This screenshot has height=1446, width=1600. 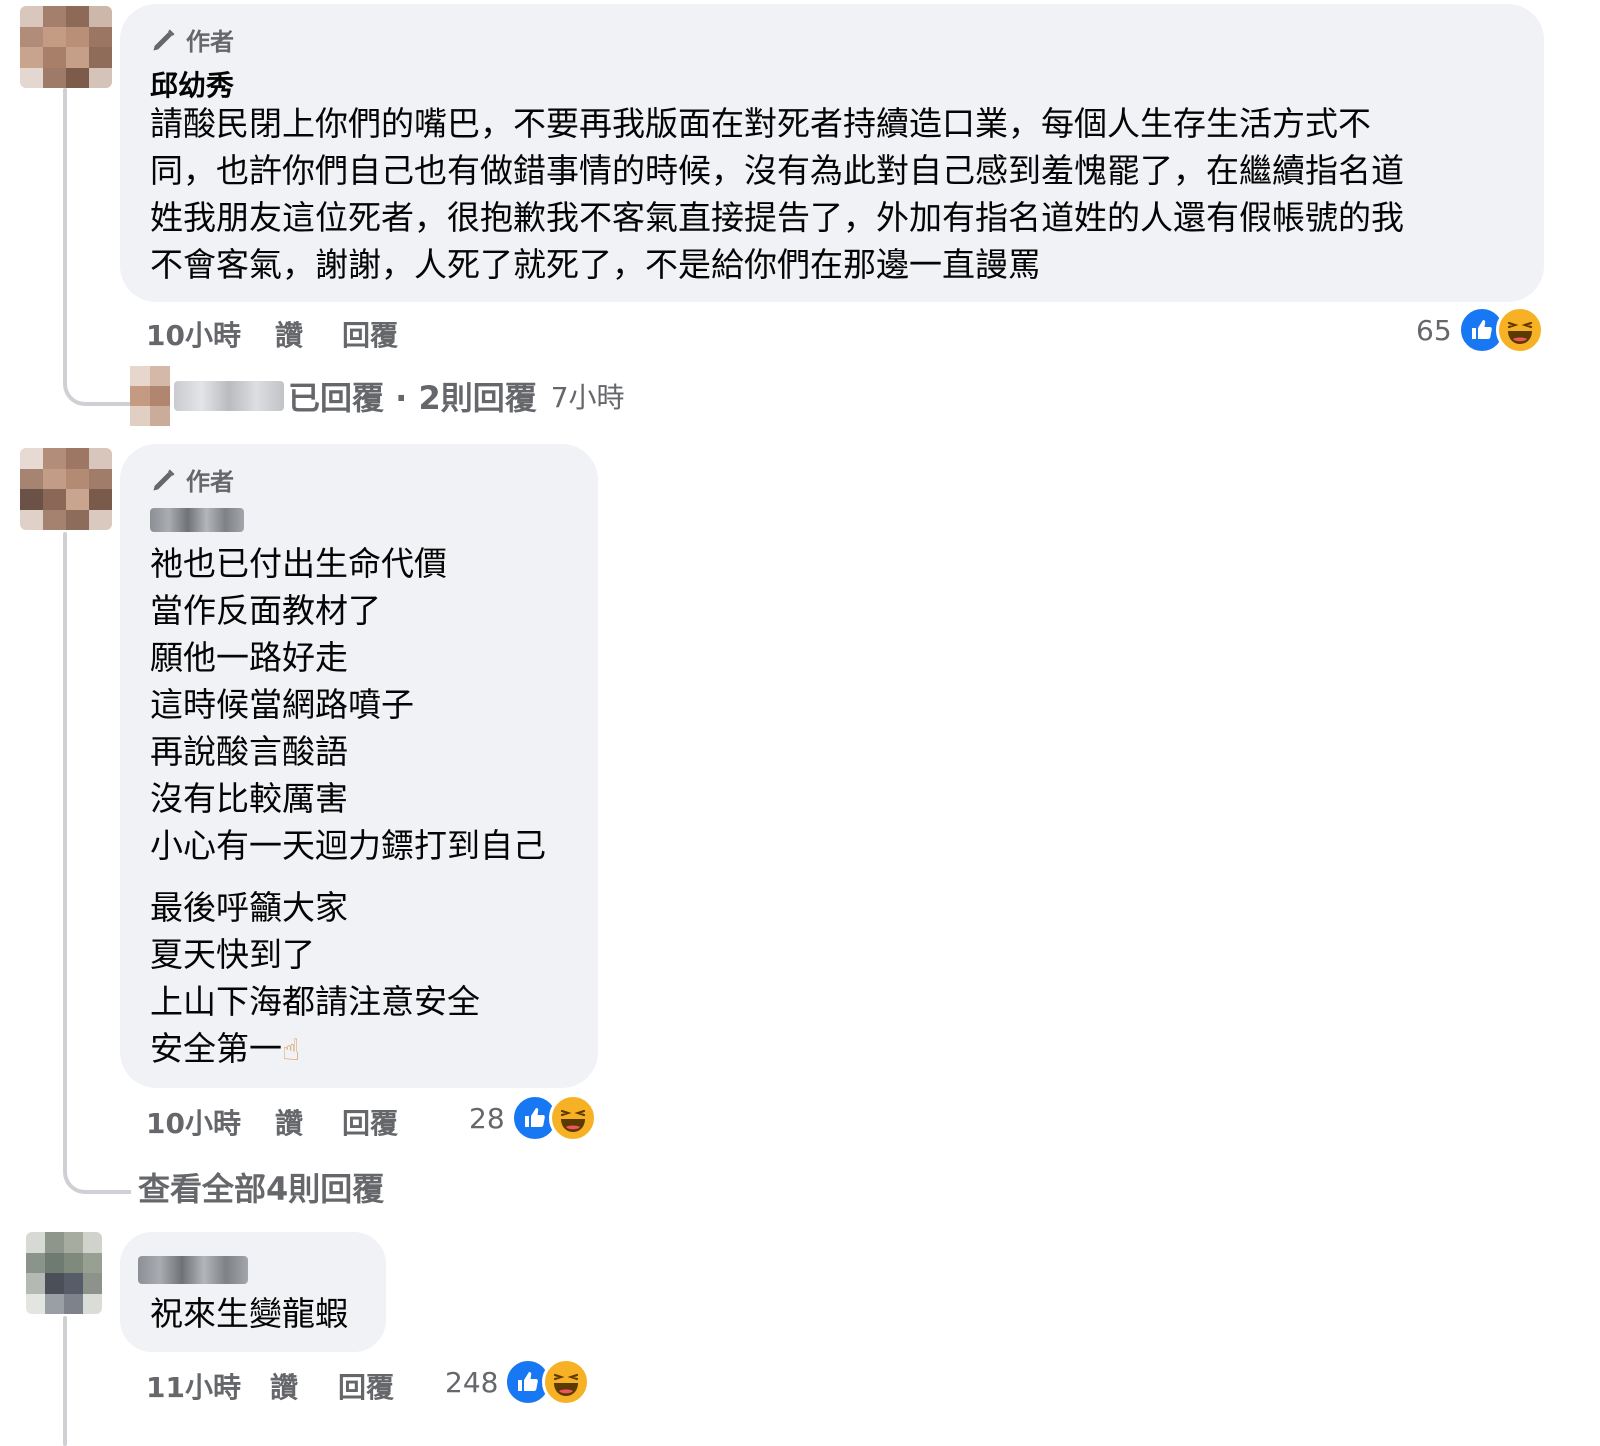 I want to click on reaction-summary: 248, so click(x=518, y=1382).